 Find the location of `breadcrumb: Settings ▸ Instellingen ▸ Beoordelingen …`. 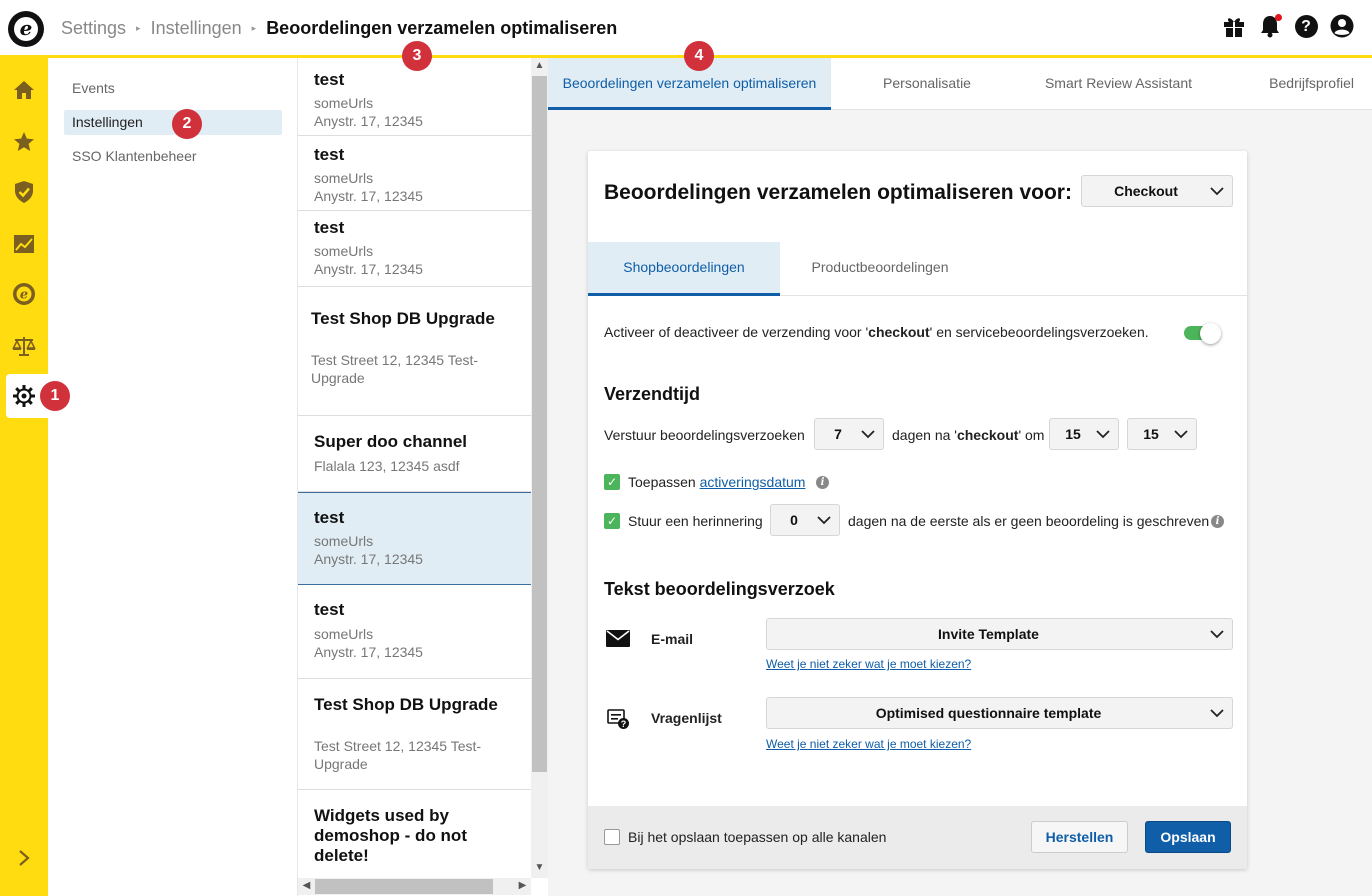

breadcrumb: Settings ▸ Instellingen ▸ Beoordelingen … is located at coordinates (339, 28).